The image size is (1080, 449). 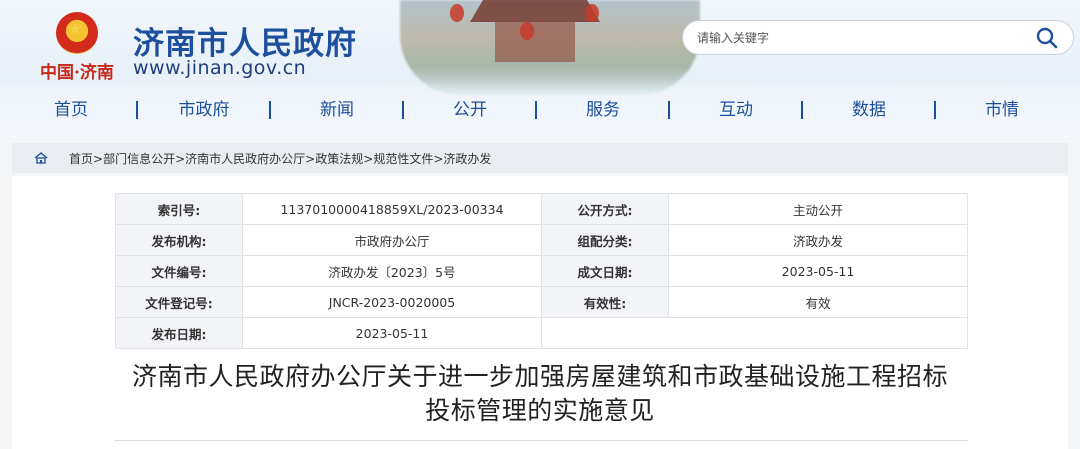 What do you see at coordinates (392, 302) in the screenshot?
I see `registration-number-value: JNCR-2023-0020005` at bounding box center [392, 302].